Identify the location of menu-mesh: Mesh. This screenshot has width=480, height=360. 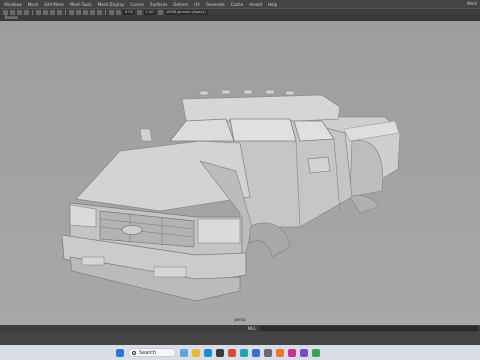
(33, 4).